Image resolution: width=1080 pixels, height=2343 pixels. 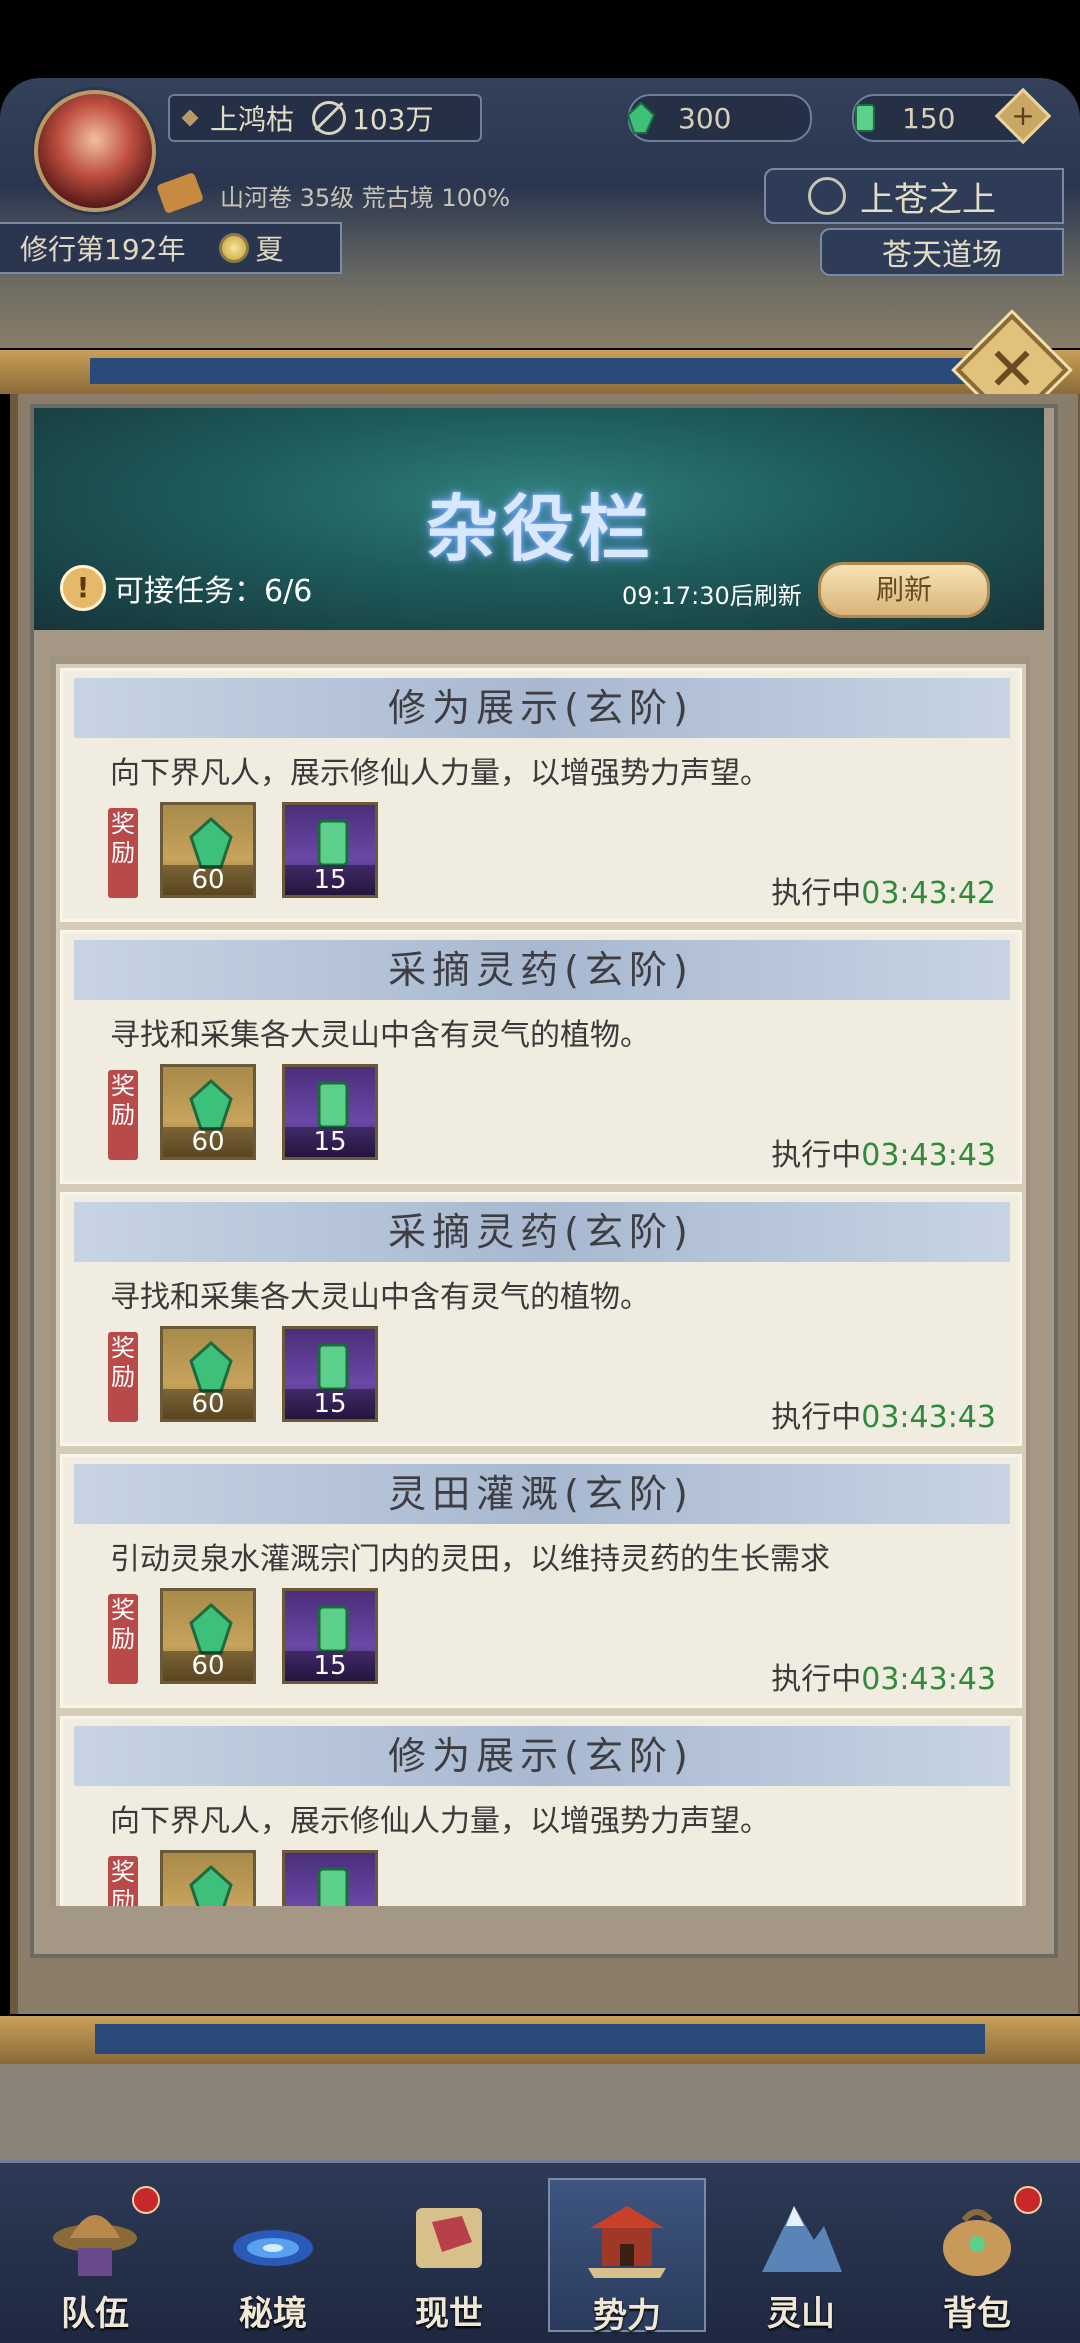 What do you see at coordinates (269, 249) in the screenshot?
I see `season: 夏` at bounding box center [269, 249].